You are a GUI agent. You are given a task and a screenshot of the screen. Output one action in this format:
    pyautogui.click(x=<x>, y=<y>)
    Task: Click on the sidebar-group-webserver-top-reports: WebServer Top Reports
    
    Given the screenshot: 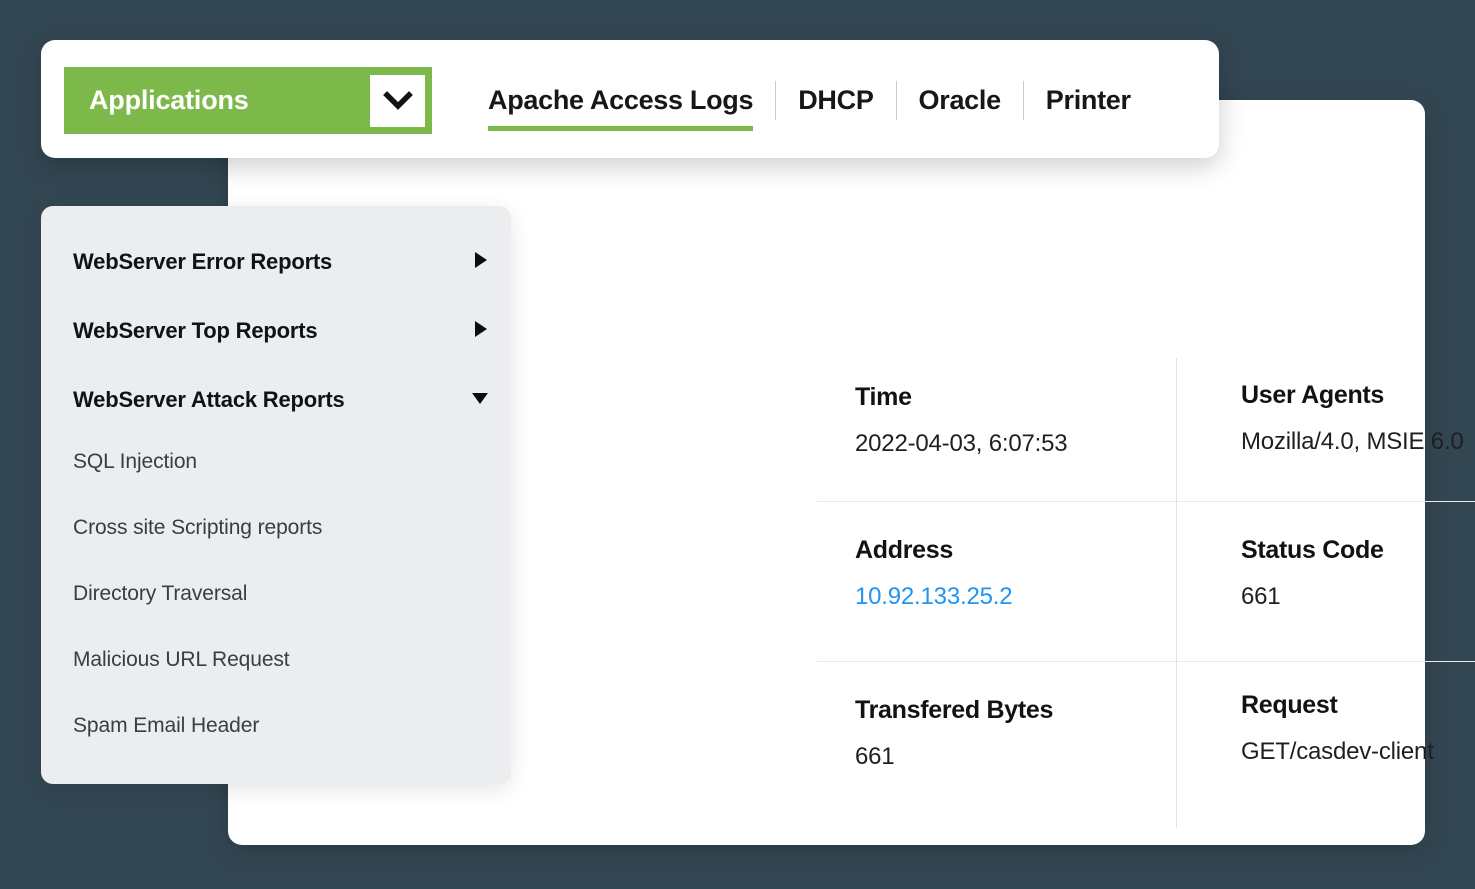 What is the action you would take?
    pyautogui.click(x=281, y=331)
    